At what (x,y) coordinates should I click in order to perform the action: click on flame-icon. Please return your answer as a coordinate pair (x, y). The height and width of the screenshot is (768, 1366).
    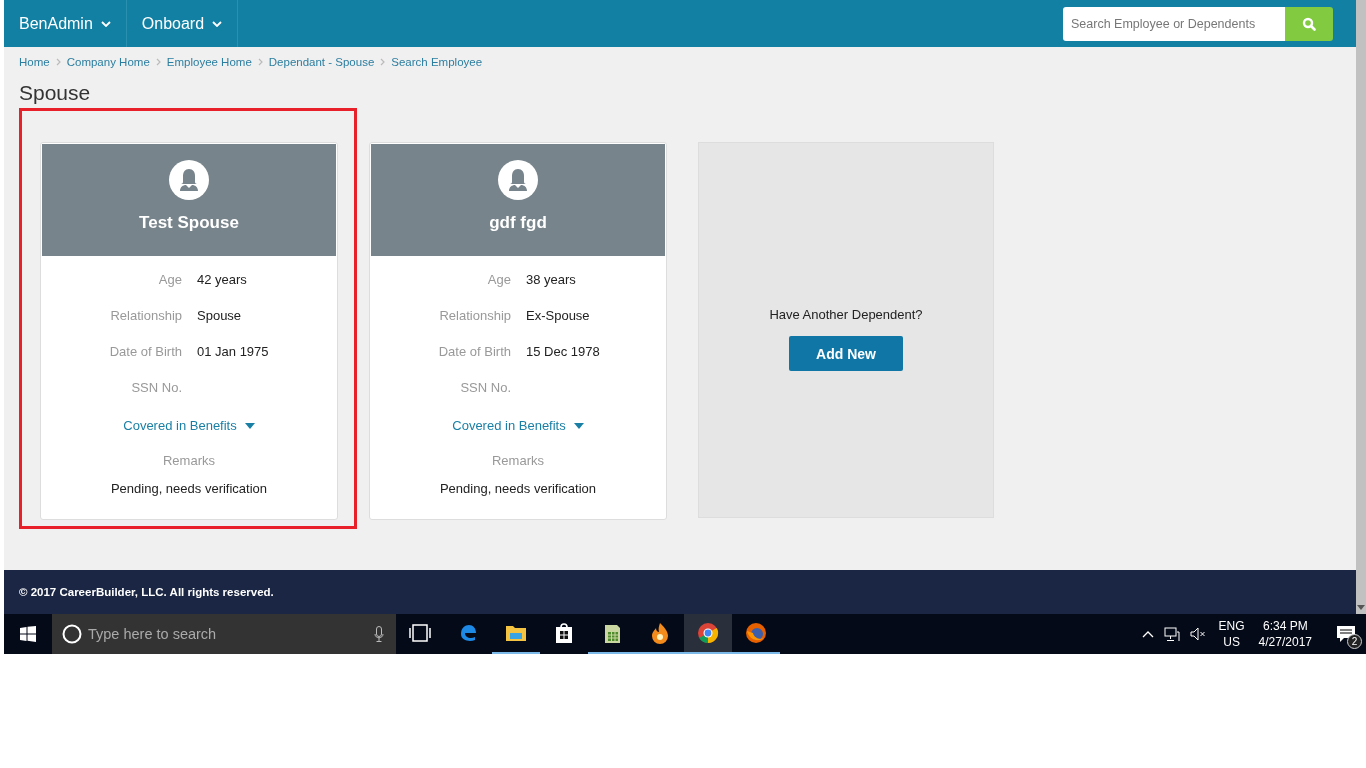
    Looking at the image, I should click on (660, 633).